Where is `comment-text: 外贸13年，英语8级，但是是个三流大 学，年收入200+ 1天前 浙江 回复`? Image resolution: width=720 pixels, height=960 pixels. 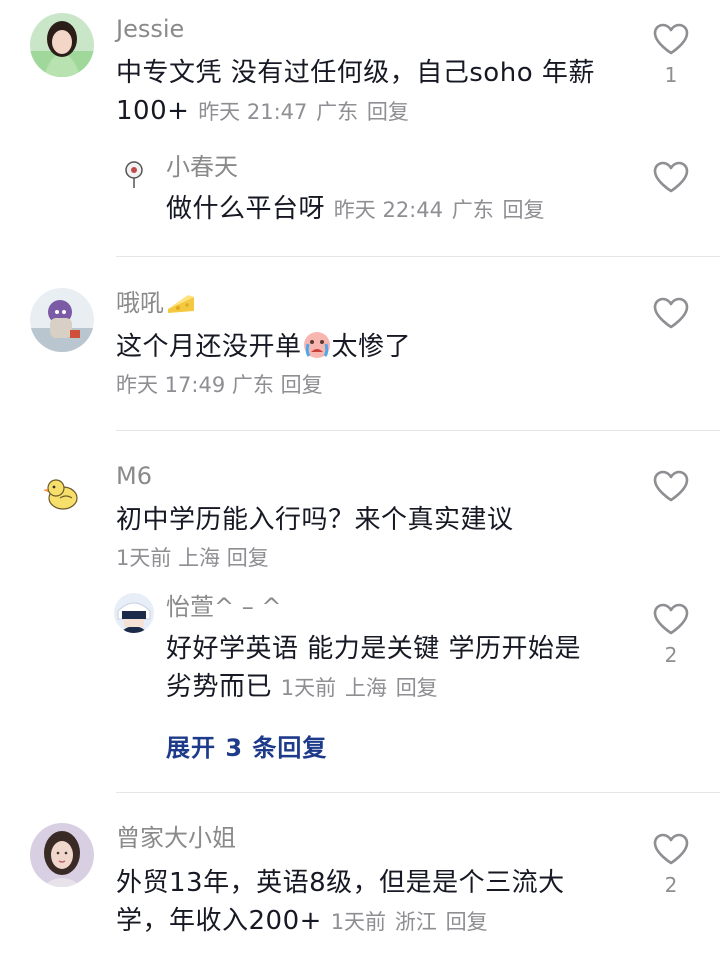 comment-text: 外贸13年，英语8级，但是是个三流大 学，年收入200+ 1天前 浙江 回复 is located at coordinates (371, 902).